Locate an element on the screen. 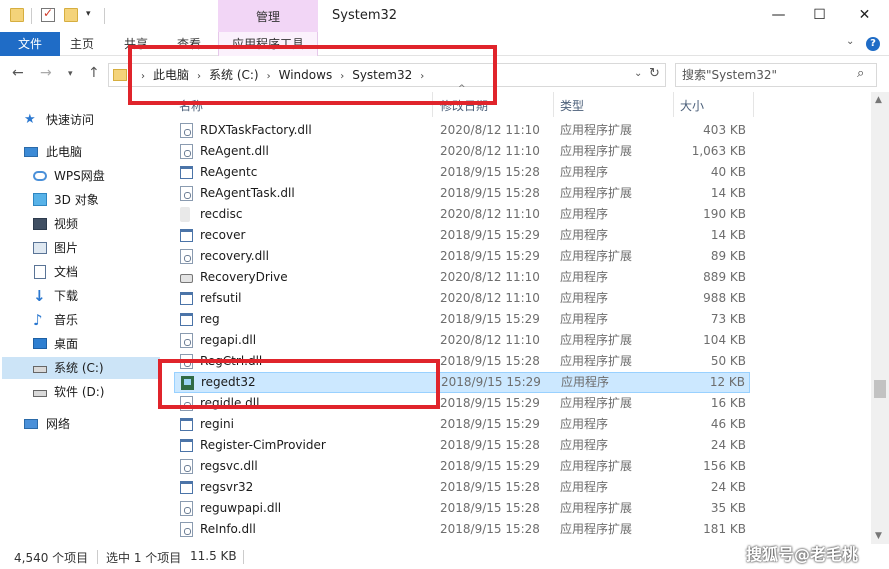 The image size is (889, 569). nav-pictures: 图片 is located at coordinates (79, 248).